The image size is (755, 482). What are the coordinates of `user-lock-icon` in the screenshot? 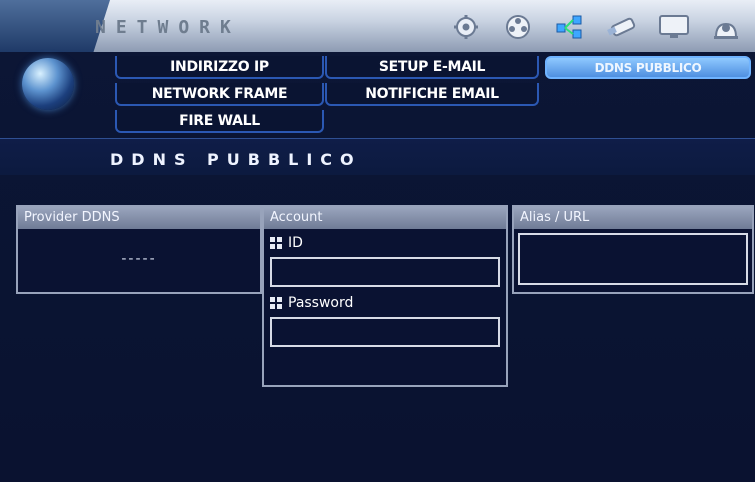 It's located at (726, 27).